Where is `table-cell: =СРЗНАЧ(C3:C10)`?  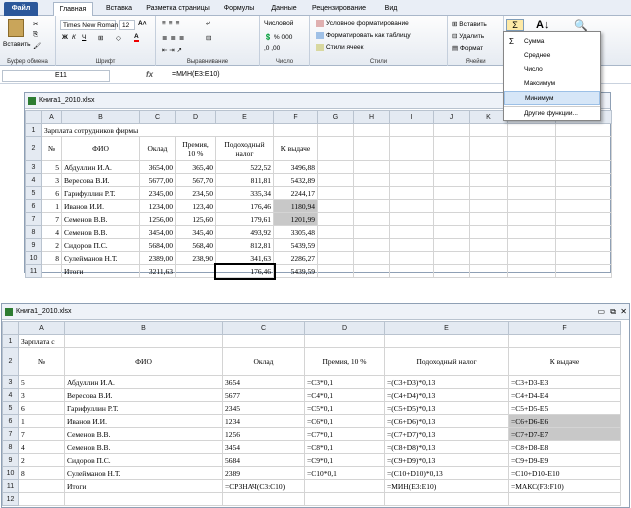 table-cell: =СРЗНАЧ(C3:C10) is located at coordinates (263, 486).